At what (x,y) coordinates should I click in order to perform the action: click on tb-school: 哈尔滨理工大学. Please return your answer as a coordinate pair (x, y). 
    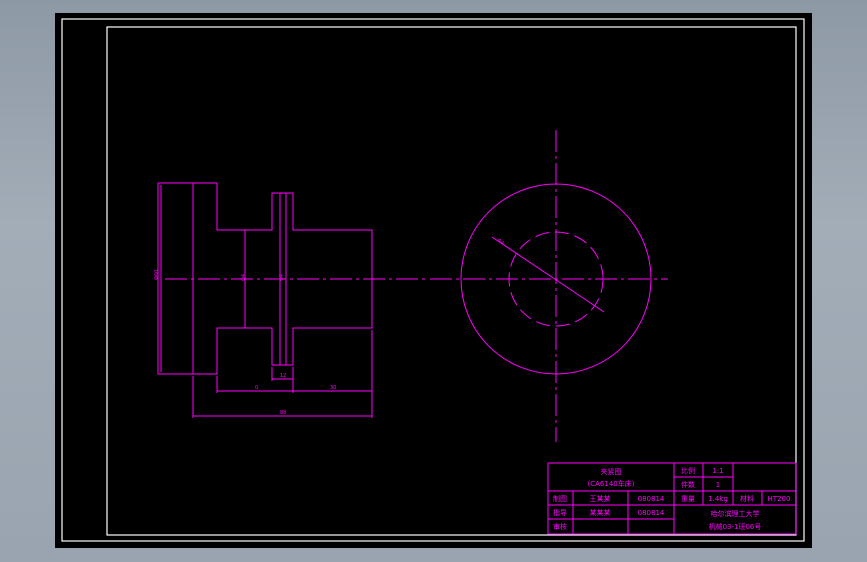
    Looking at the image, I should click on (735, 513).